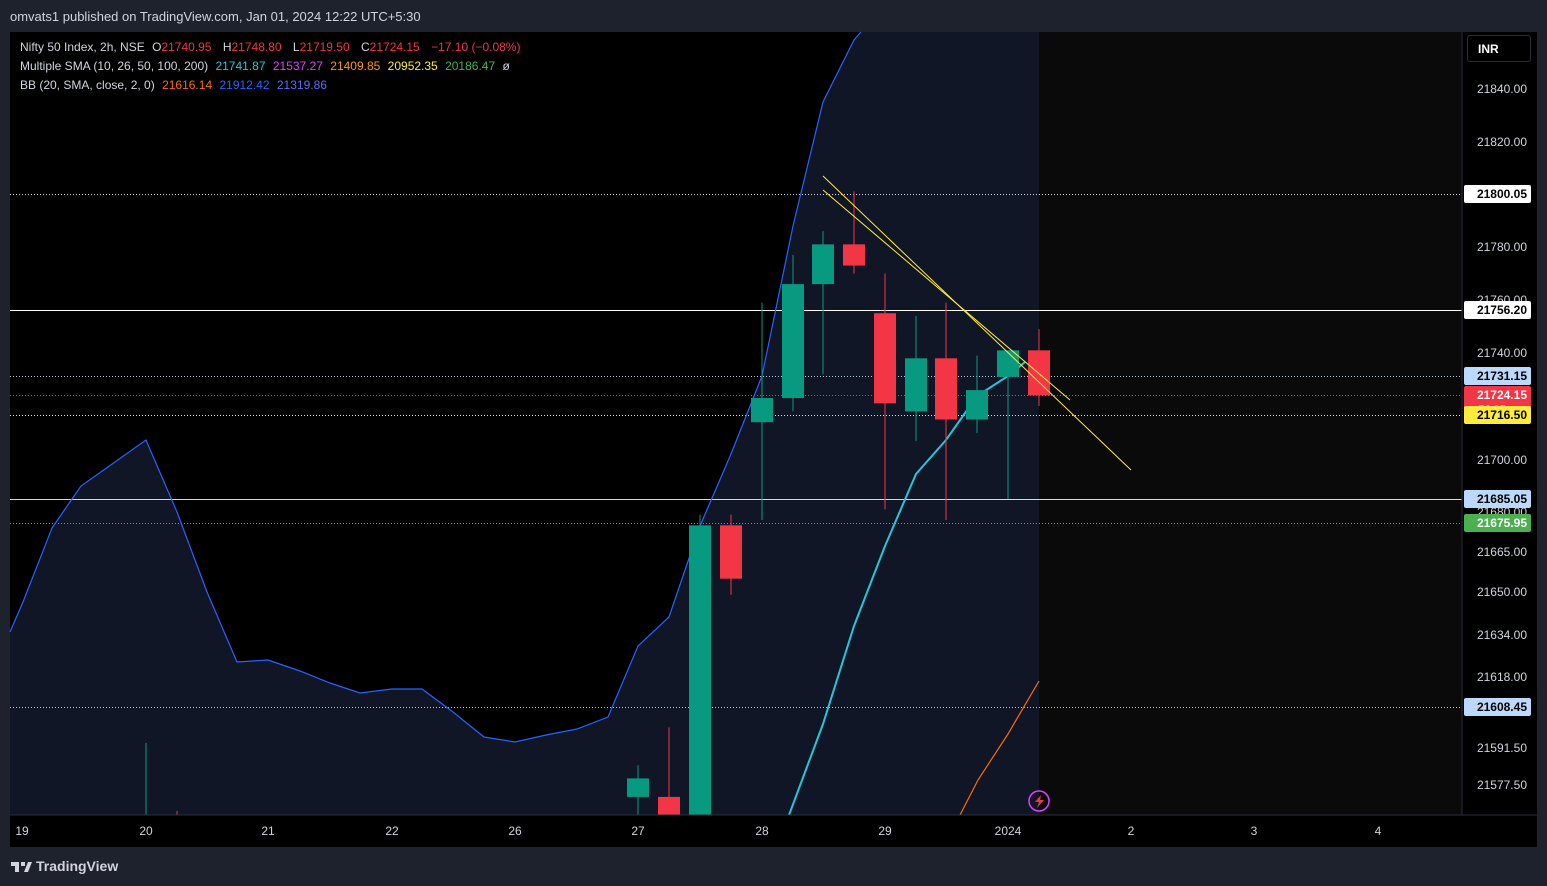 The width and height of the screenshot is (1547, 886). Describe the element at coordinates (87, 85) in the screenshot. I see `bb-label: BB (20, SMA, close, 2, 0)` at that location.